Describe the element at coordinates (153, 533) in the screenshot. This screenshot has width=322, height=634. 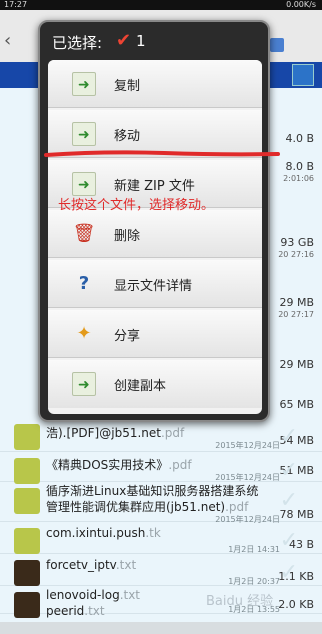
I see `file-ext: .tk` at that location.